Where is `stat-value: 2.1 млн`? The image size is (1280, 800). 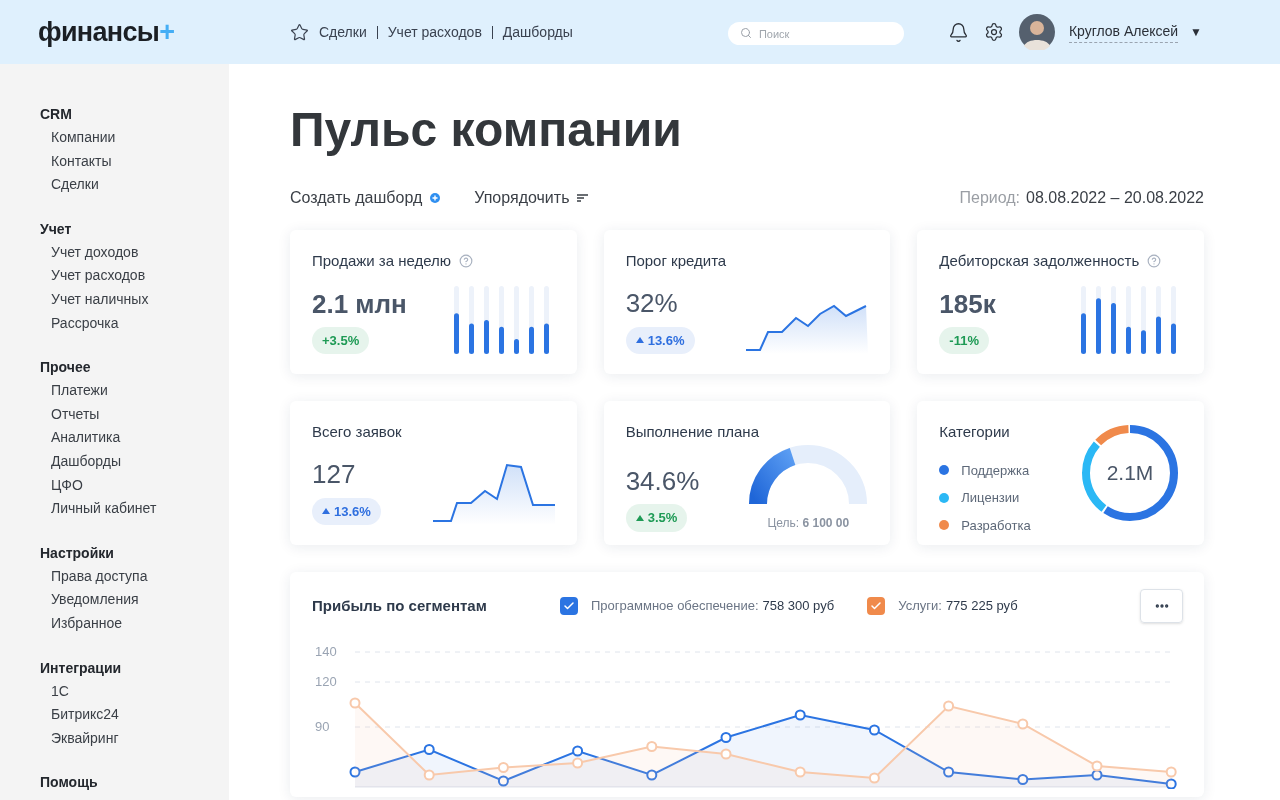
stat-value: 2.1 млн is located at coordinates (359, 303).